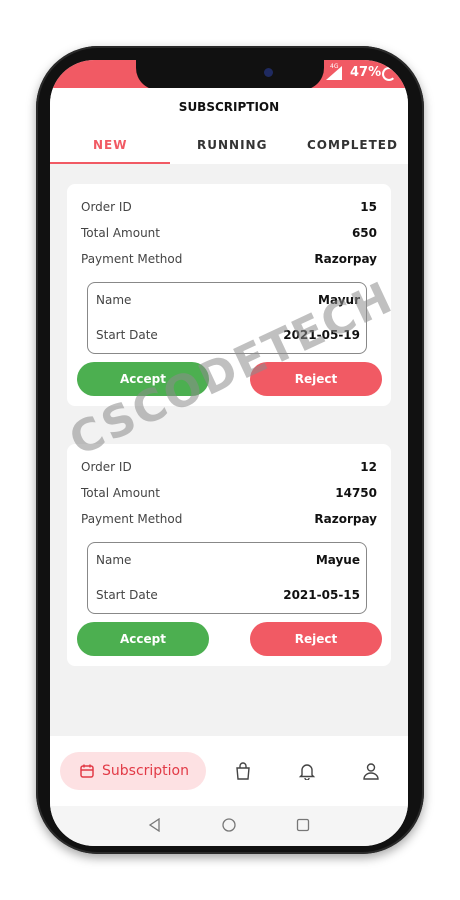 The height and width of the screenshot is (900, 460). I want to click on bottom-navigation: Subscription, so click(229, 771).